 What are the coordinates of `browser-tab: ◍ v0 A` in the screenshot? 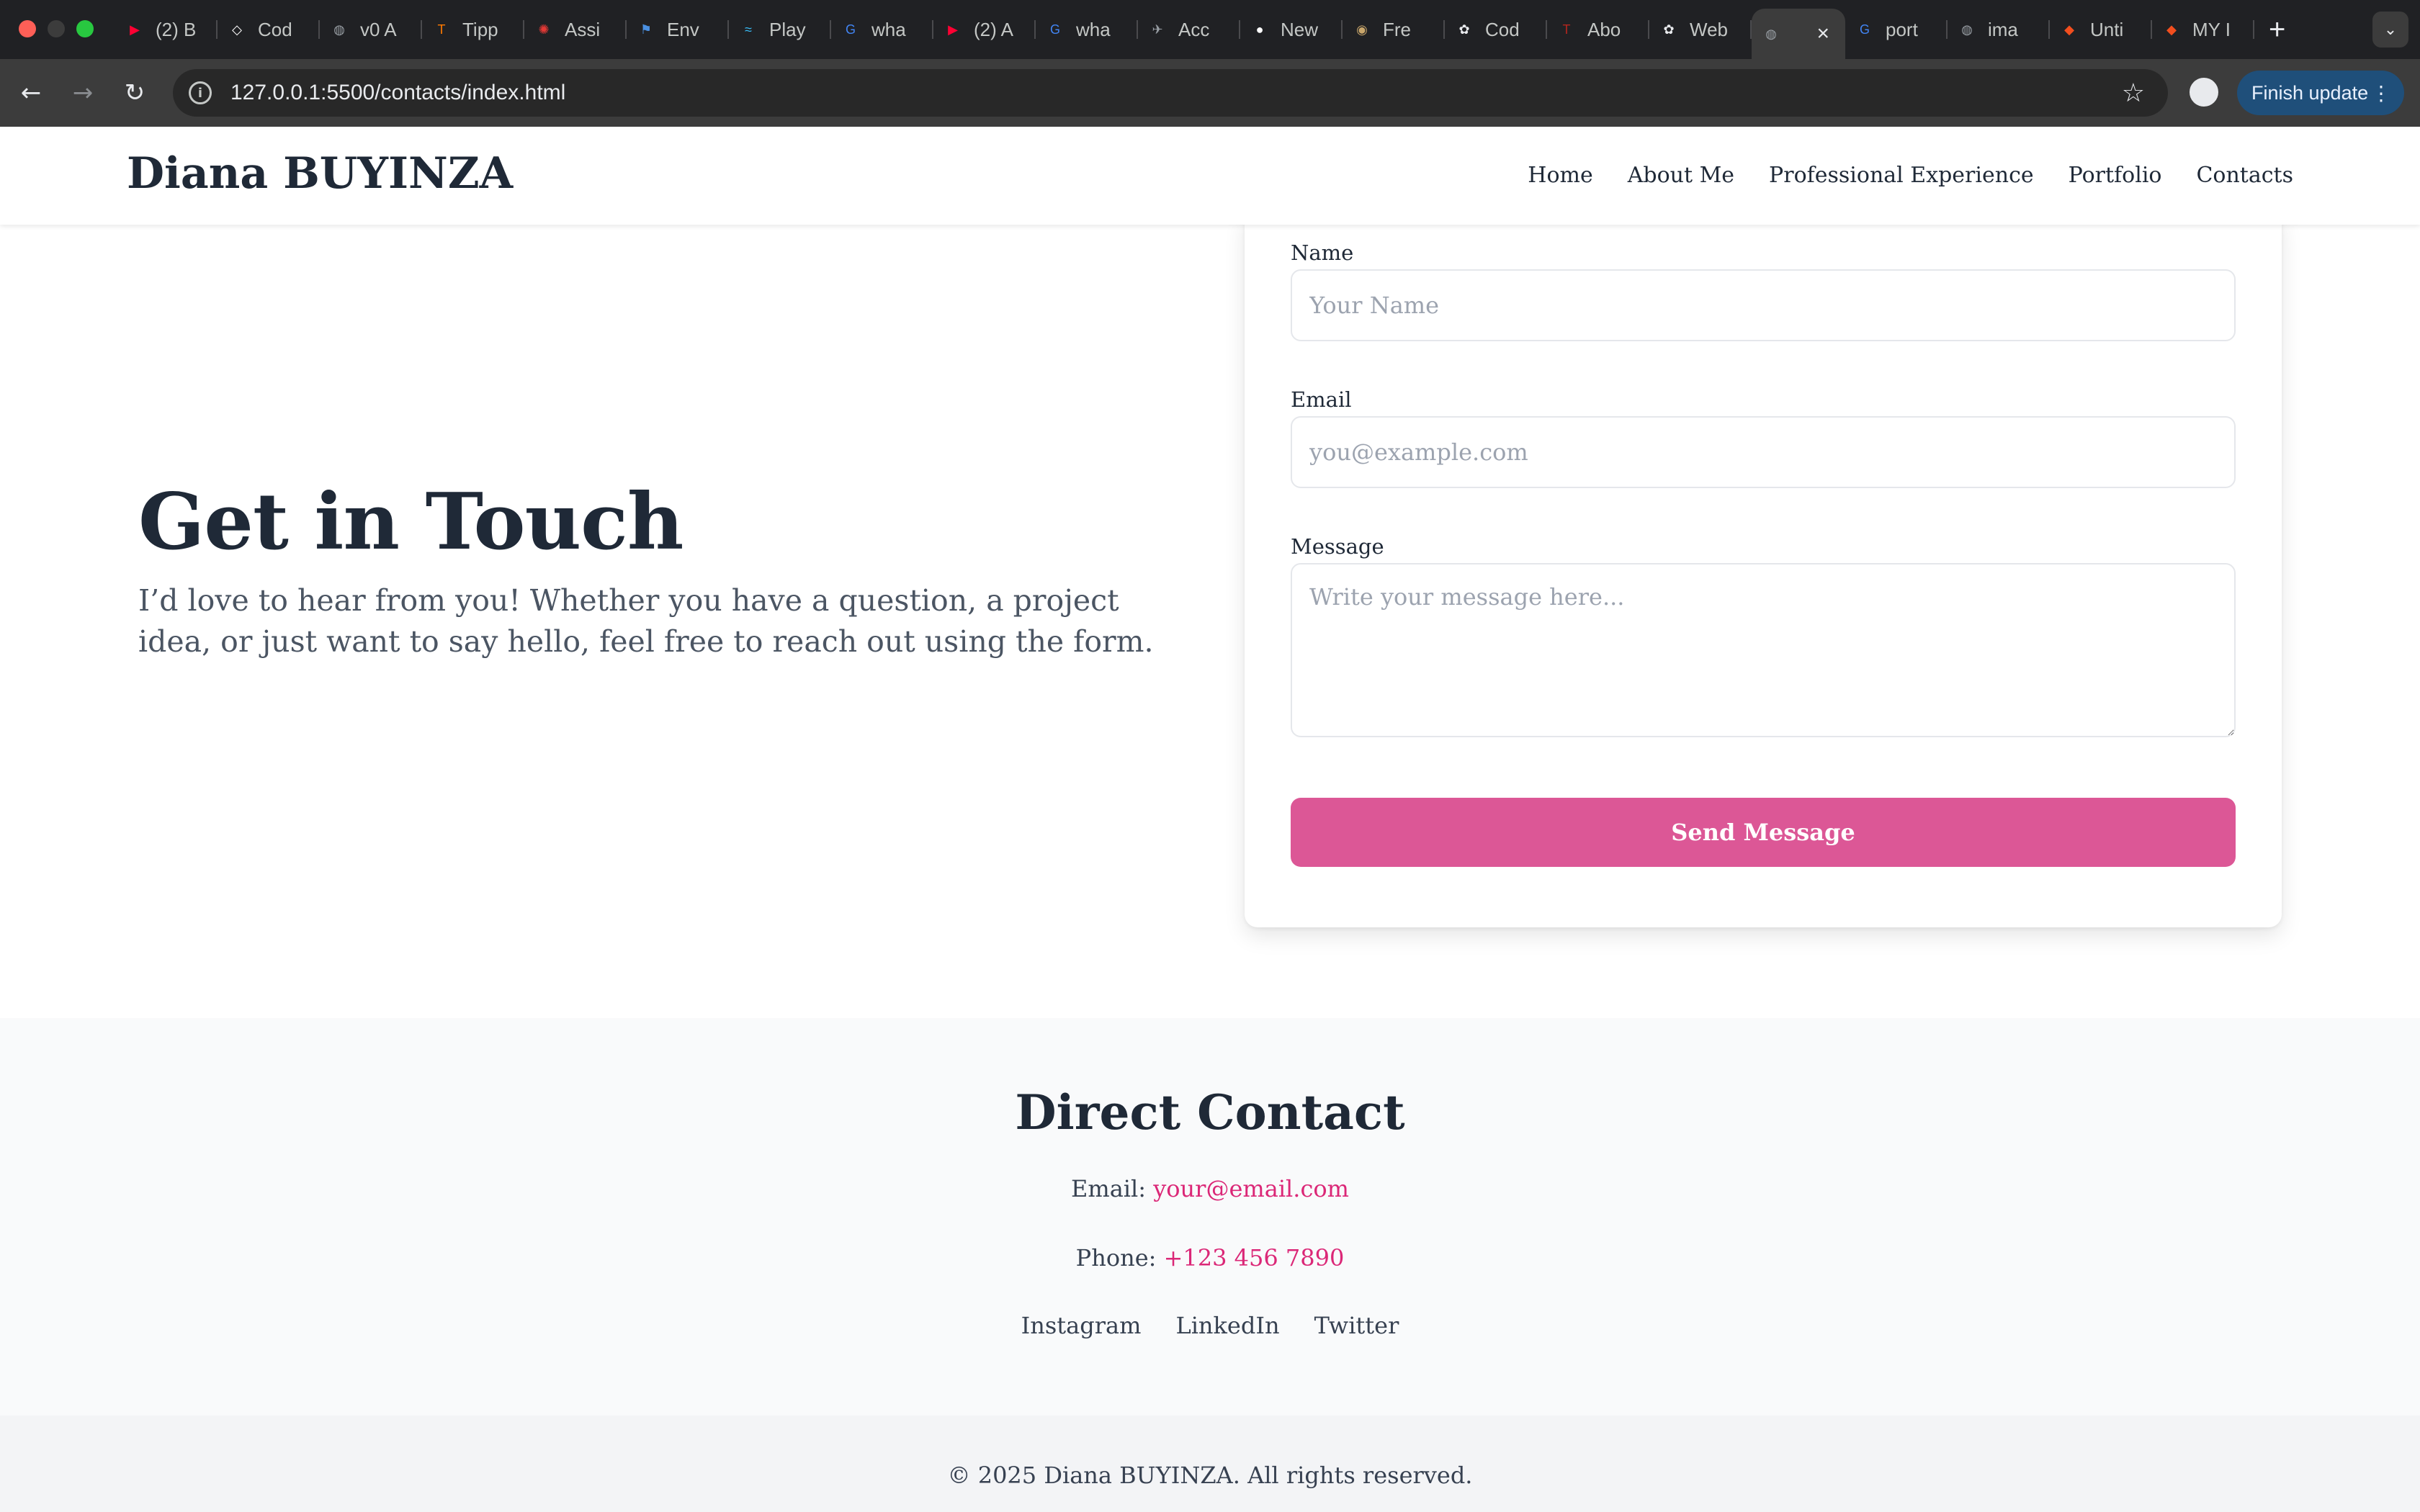 It's located at (371, 29).